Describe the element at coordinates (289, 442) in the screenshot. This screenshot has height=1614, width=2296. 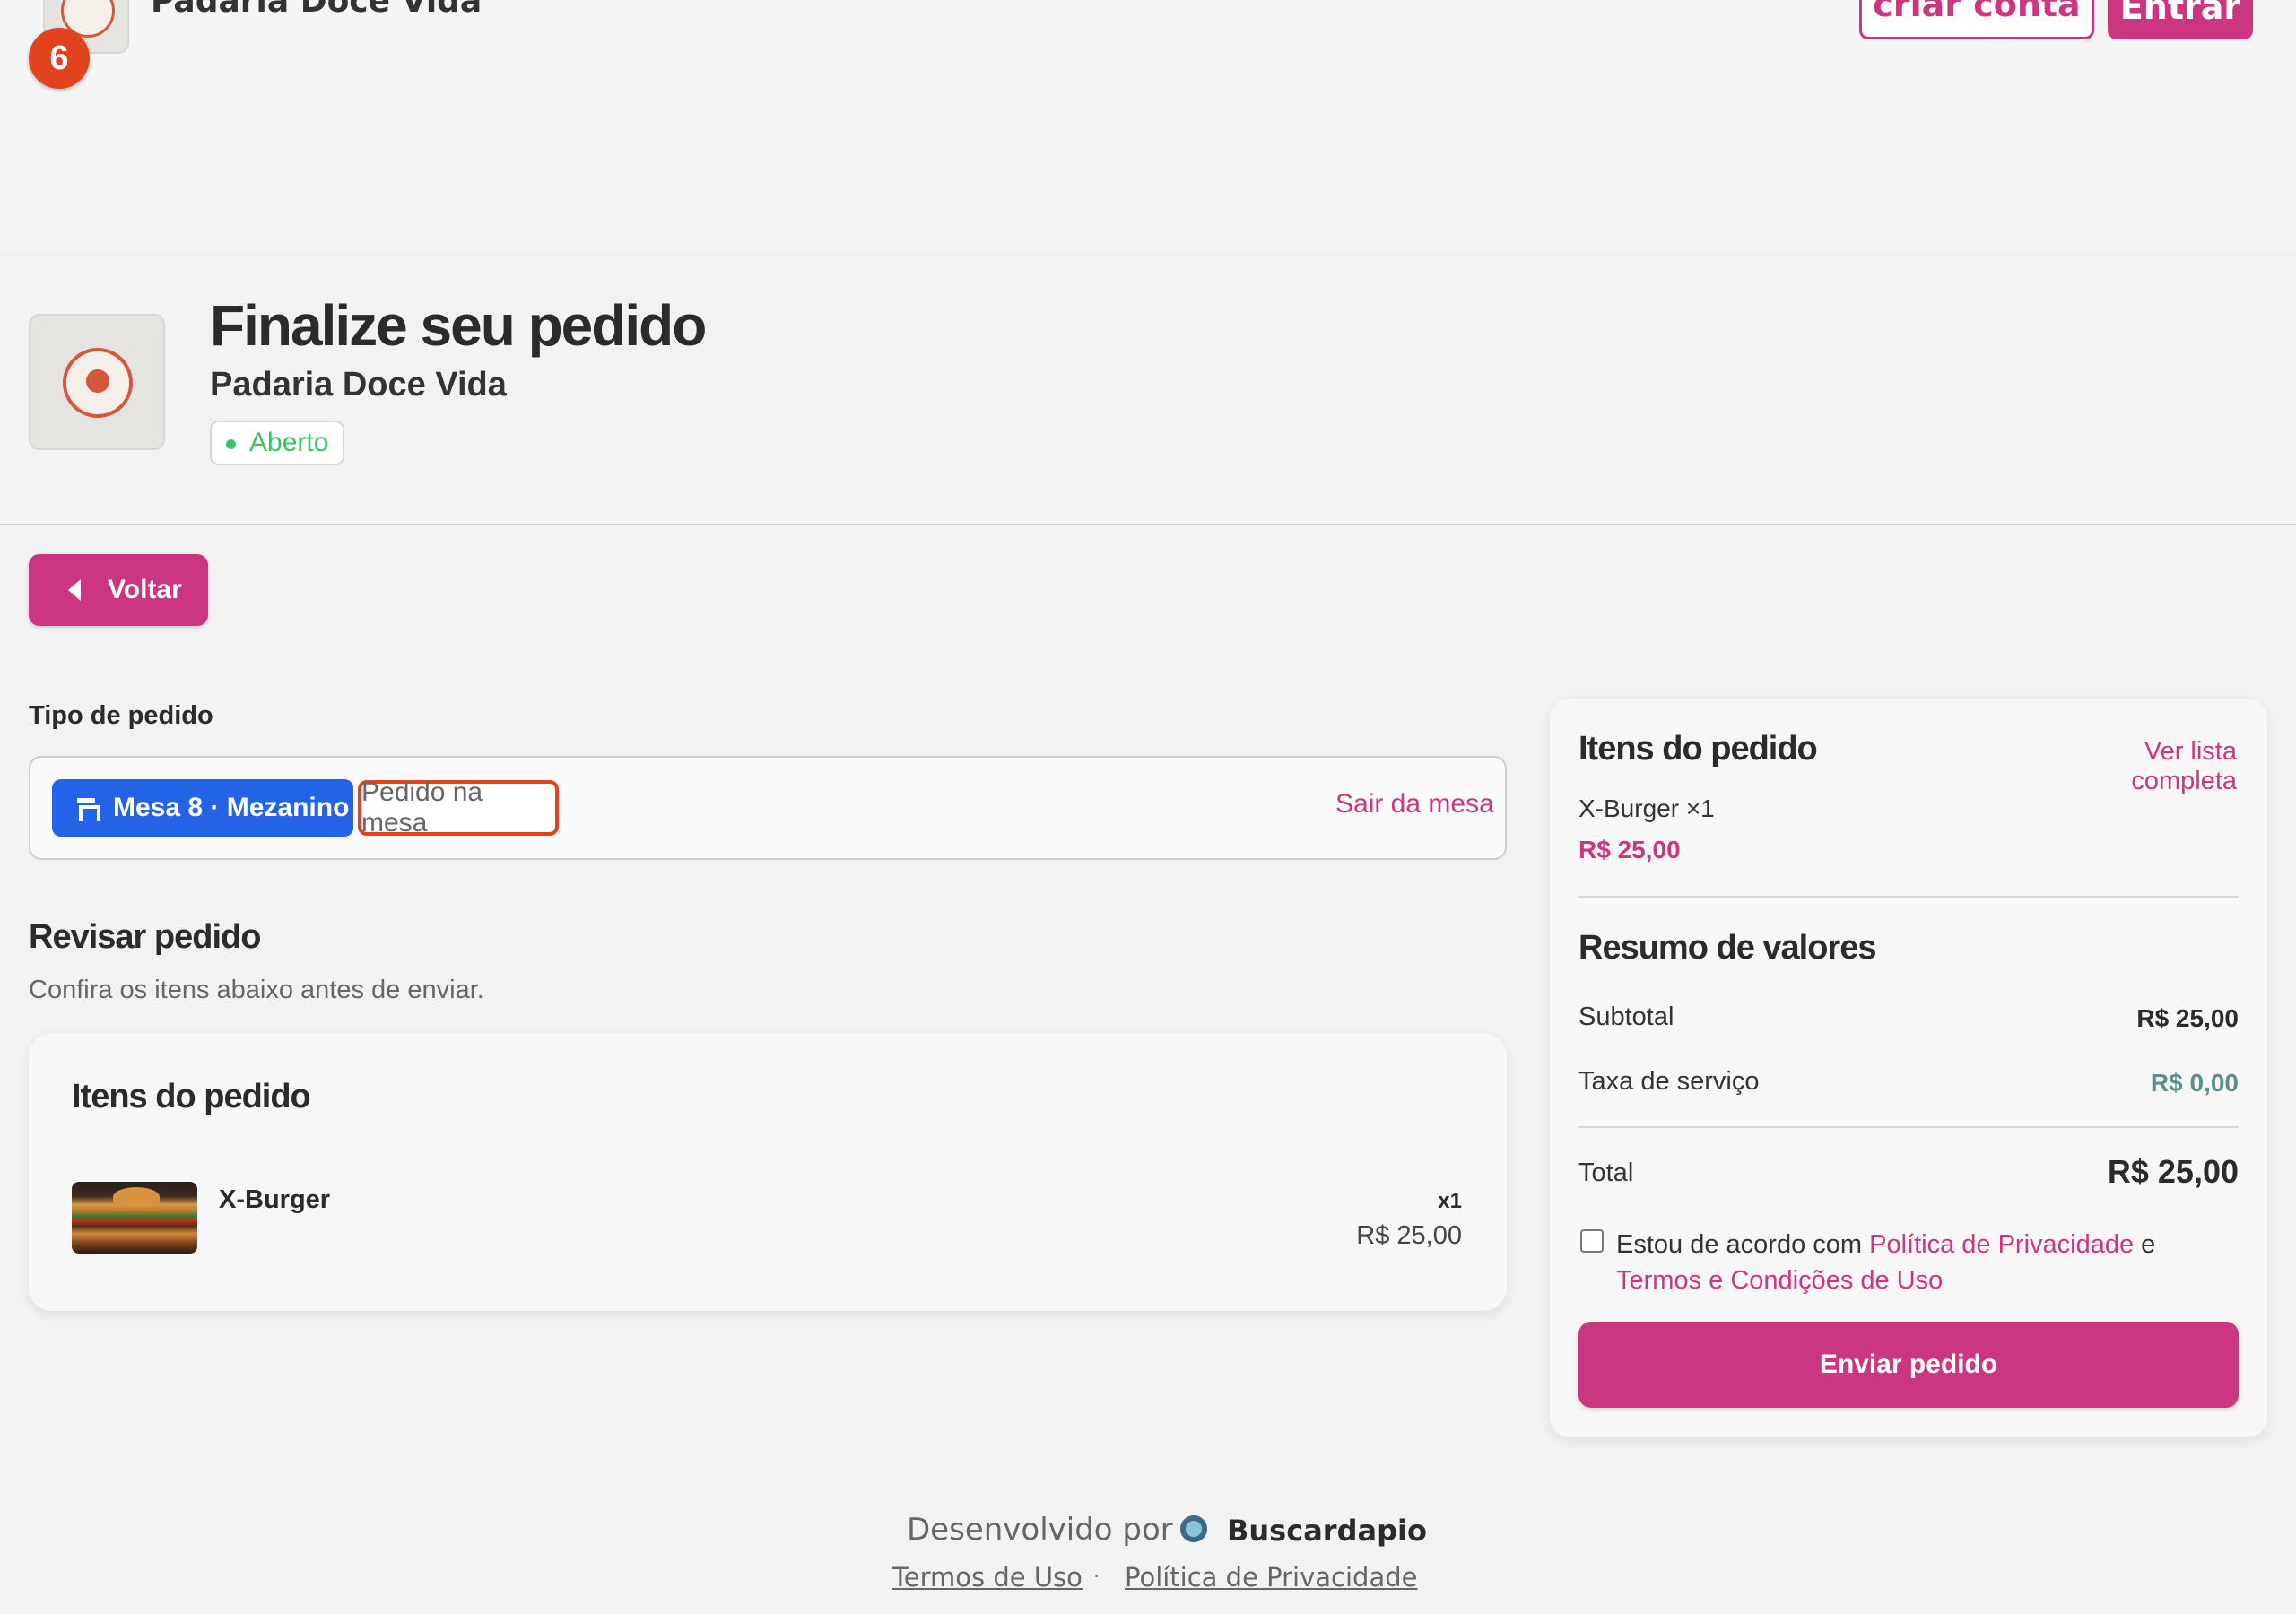
I see `status-text: Aberto` at that location.